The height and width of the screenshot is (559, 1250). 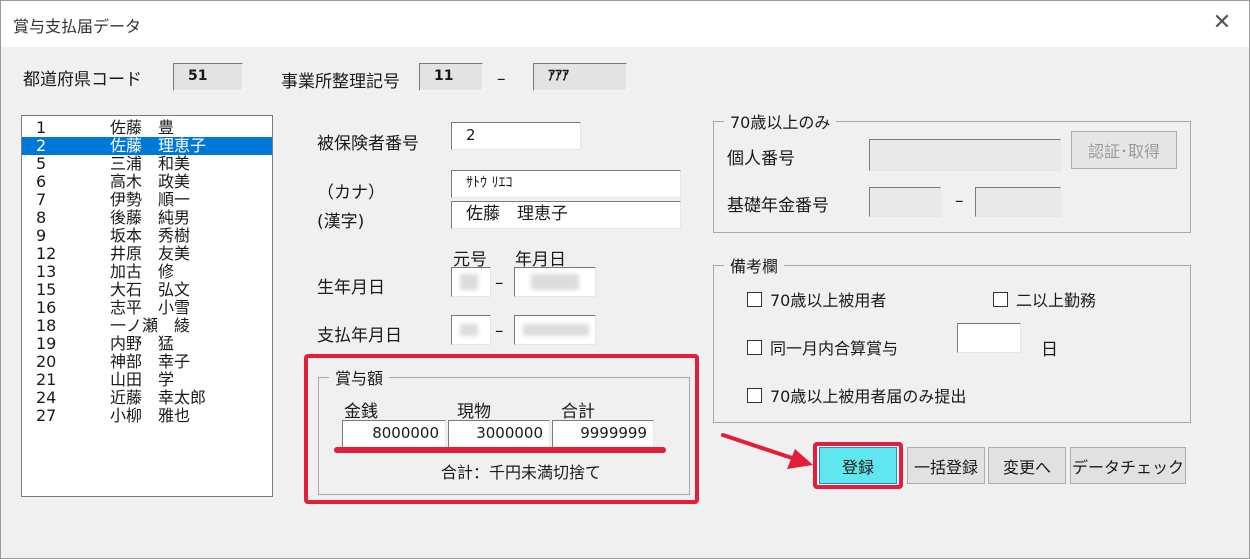 I want to click on kanji-name-input: 佐藤 理恵子, so click(x=566, y=215).